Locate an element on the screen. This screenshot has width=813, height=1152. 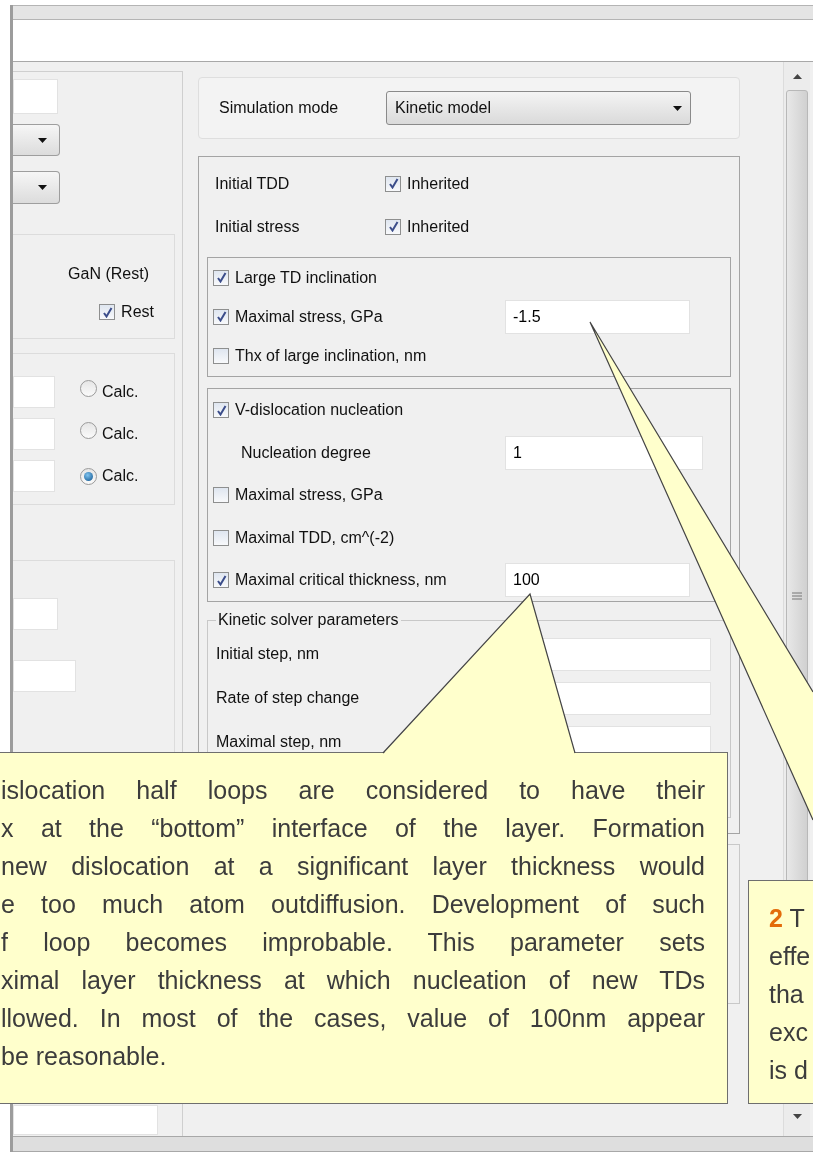
grip-icon is located at coordinates (797, 596).